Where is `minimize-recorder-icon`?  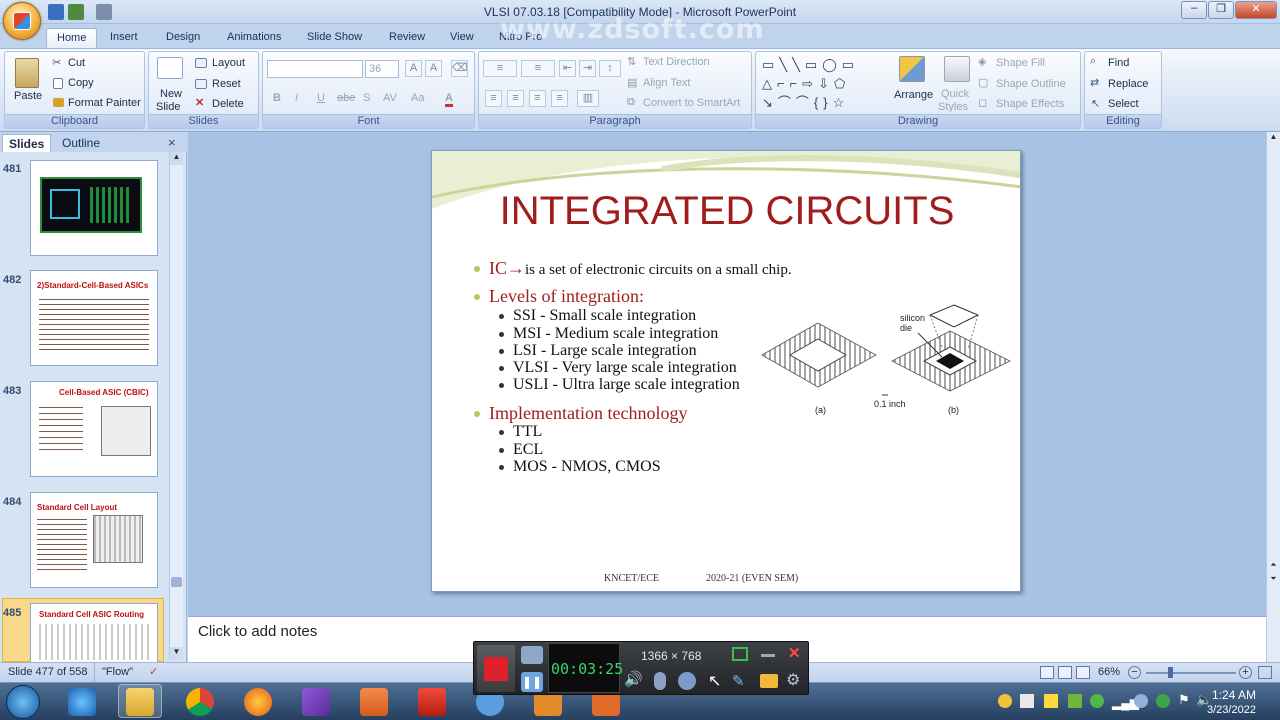 minimize-recorder-icon is located at coordinates (768, 655).